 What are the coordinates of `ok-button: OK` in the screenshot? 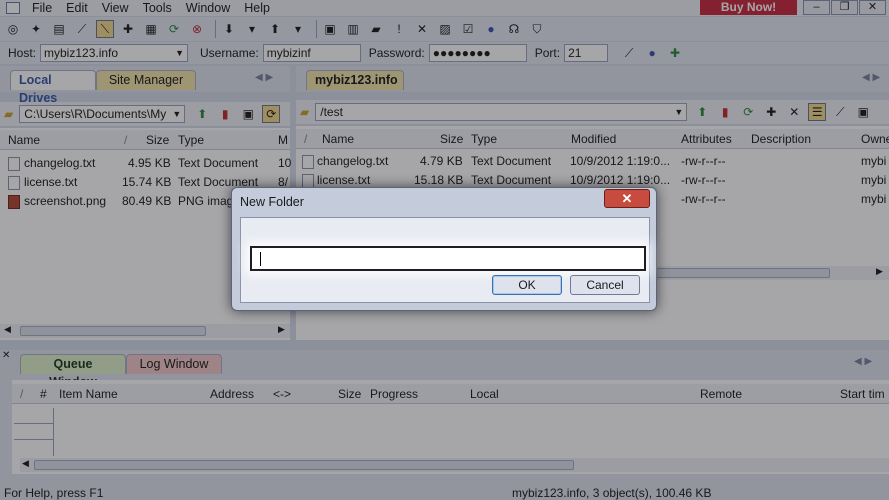 It's located at (527, 285).